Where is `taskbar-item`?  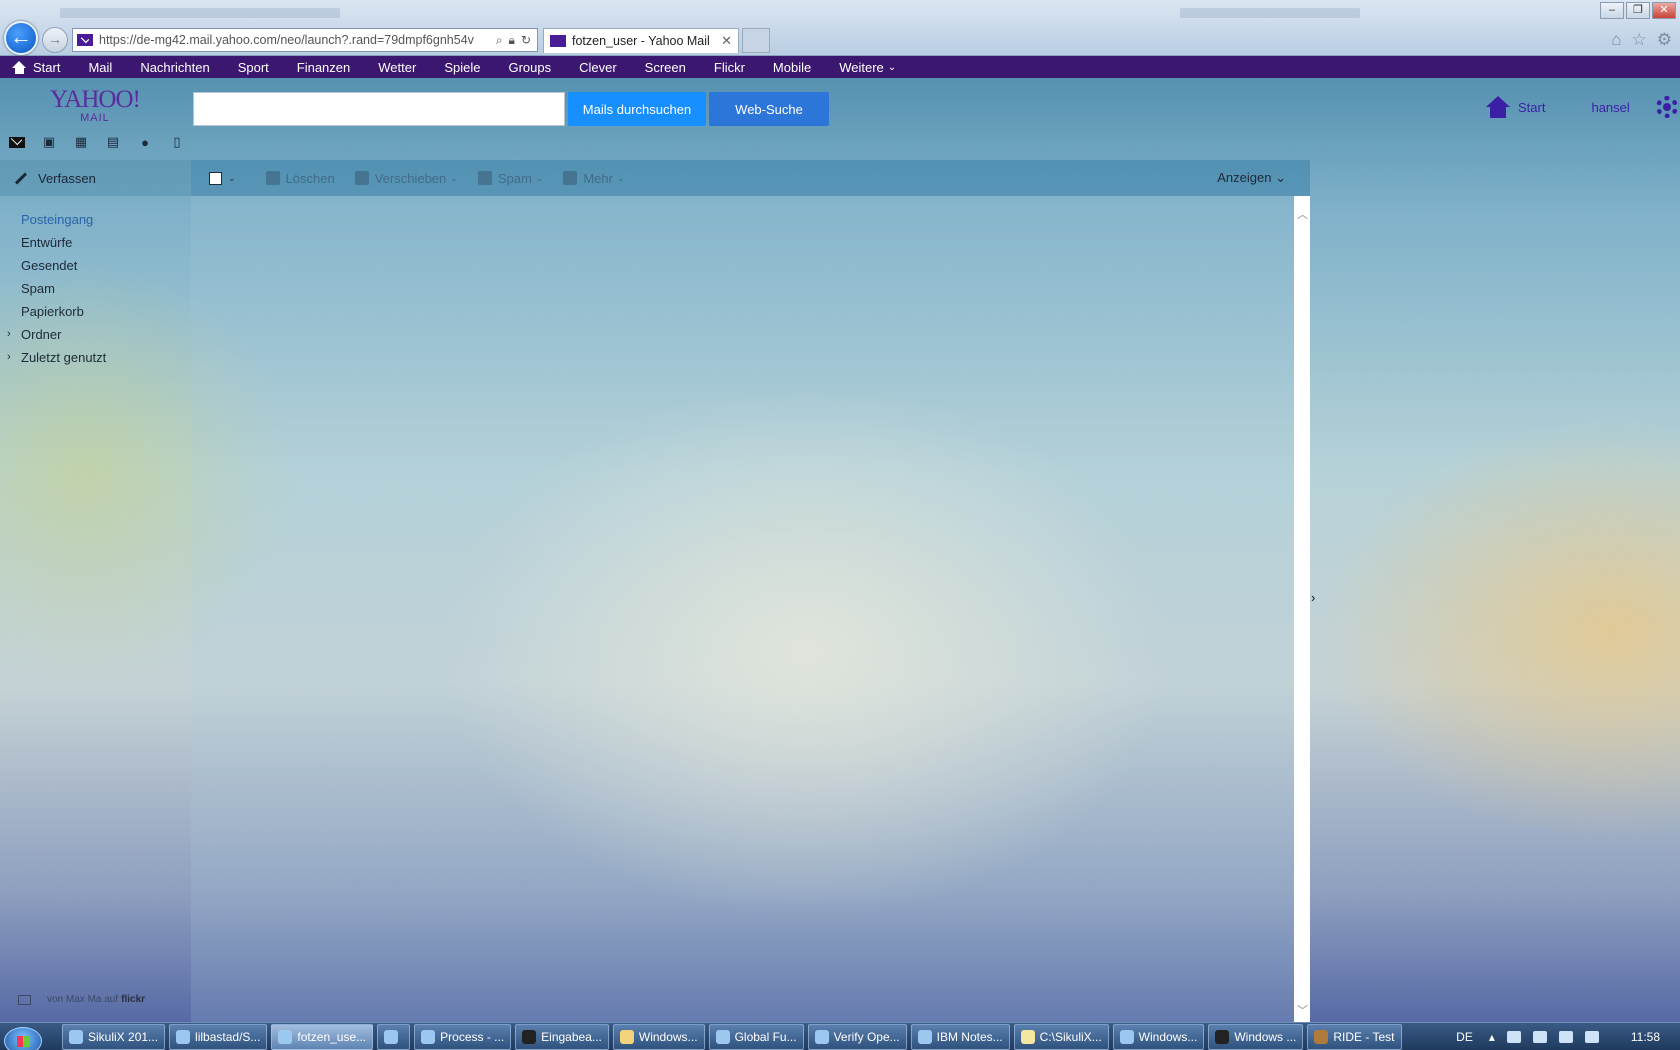 taskbar-item is located at coordinates (394, 1036).